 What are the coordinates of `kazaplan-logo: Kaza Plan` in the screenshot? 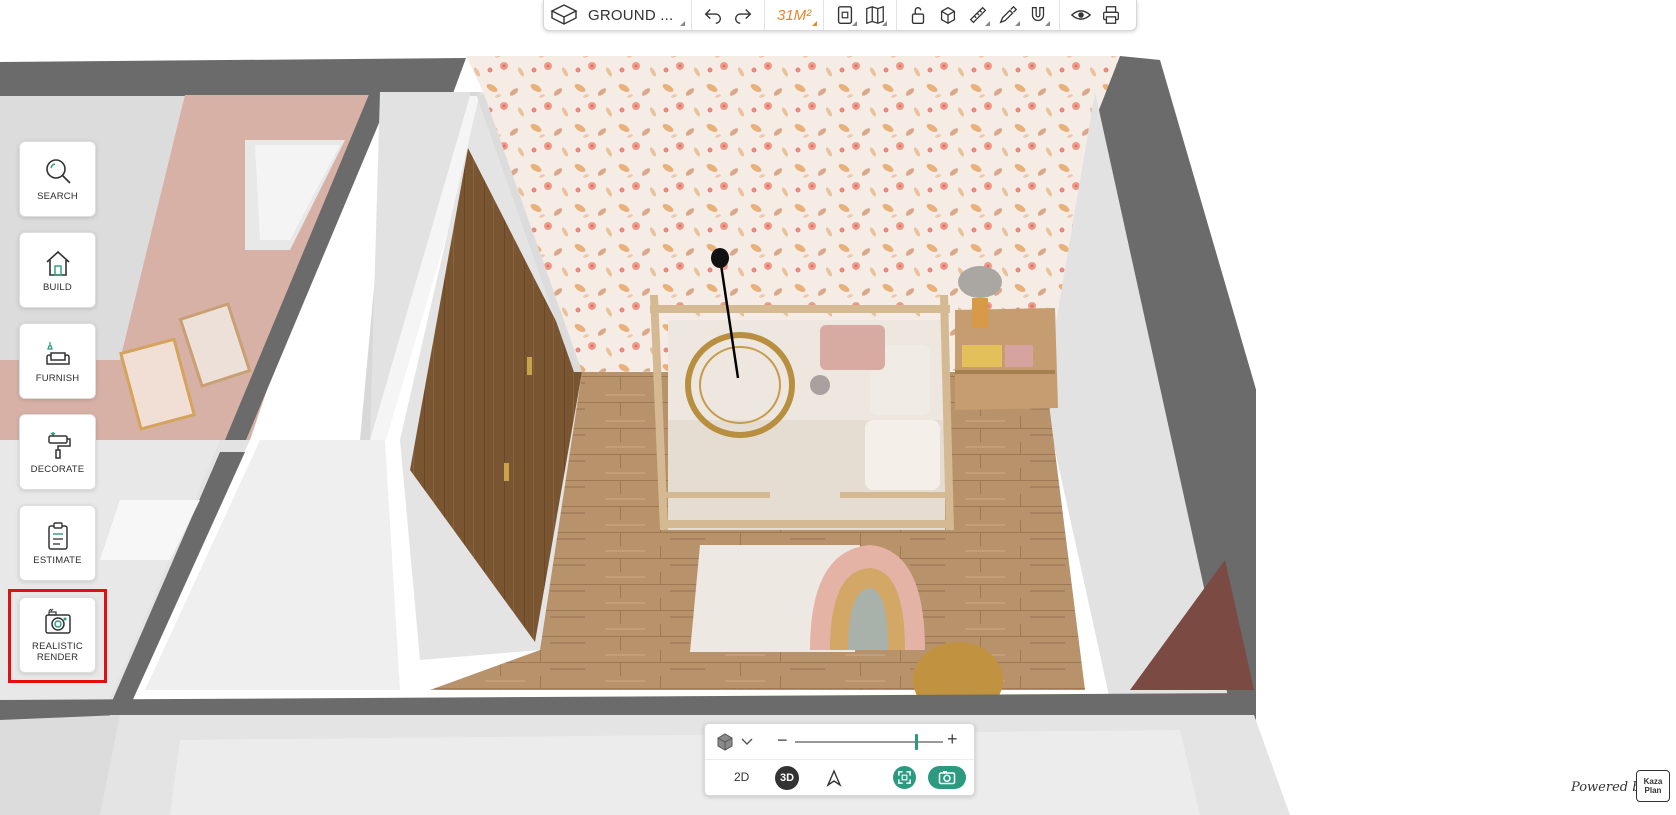 It's located at (1653, 786).